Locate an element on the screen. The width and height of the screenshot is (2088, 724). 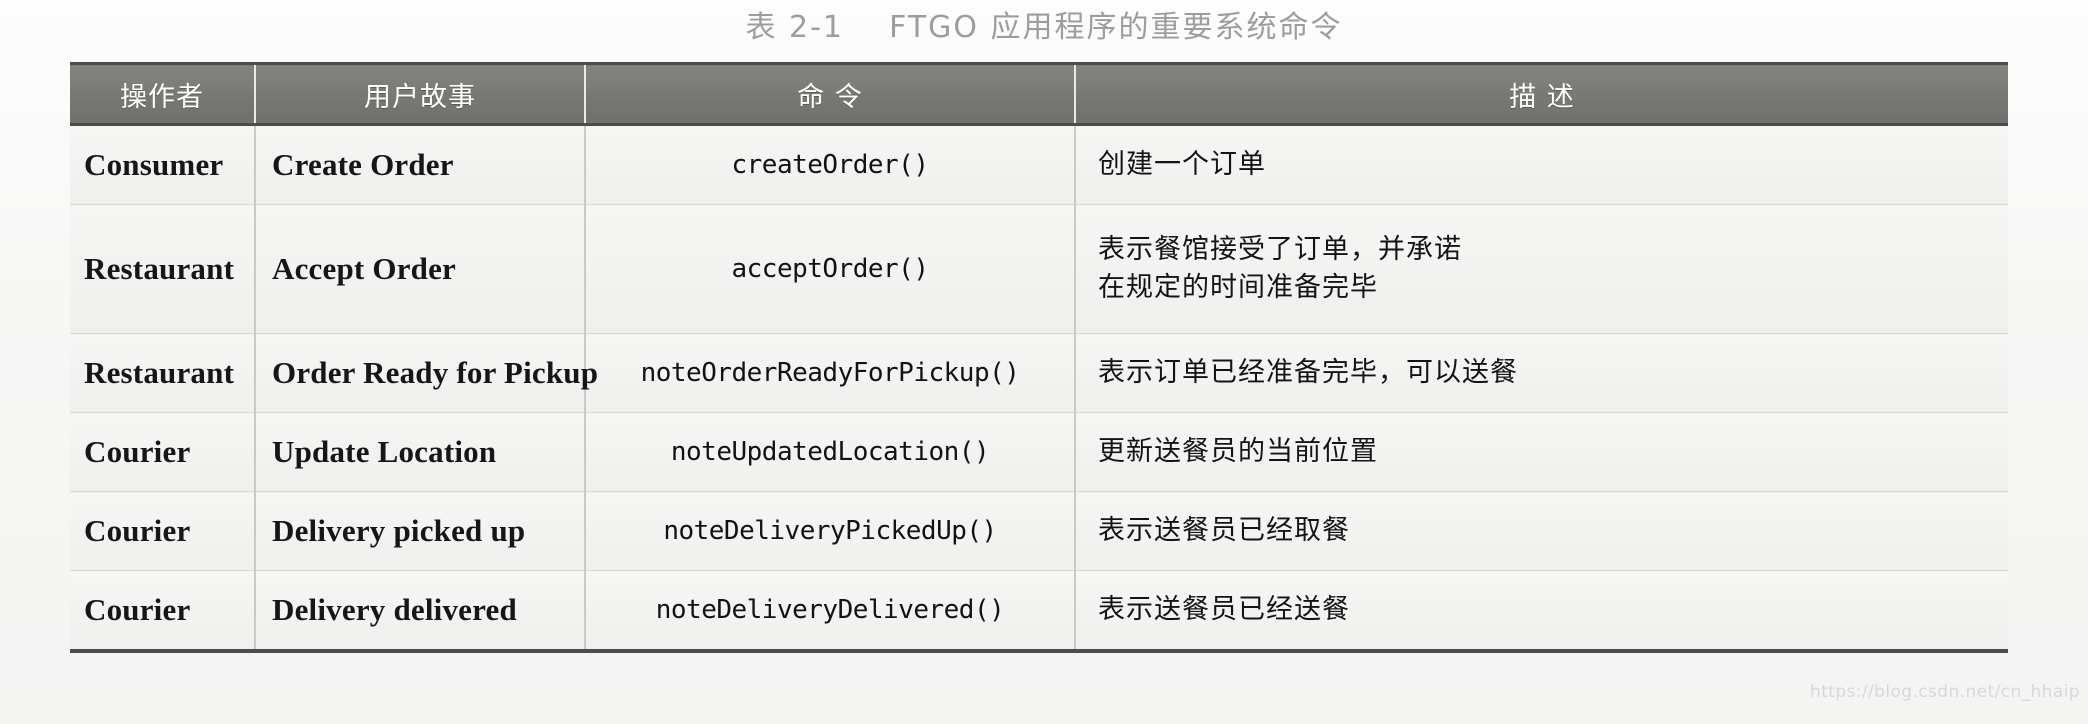
cell-description: 表示订单已经准备完毕，可以送餐 is located at coordinates (1541, 373).